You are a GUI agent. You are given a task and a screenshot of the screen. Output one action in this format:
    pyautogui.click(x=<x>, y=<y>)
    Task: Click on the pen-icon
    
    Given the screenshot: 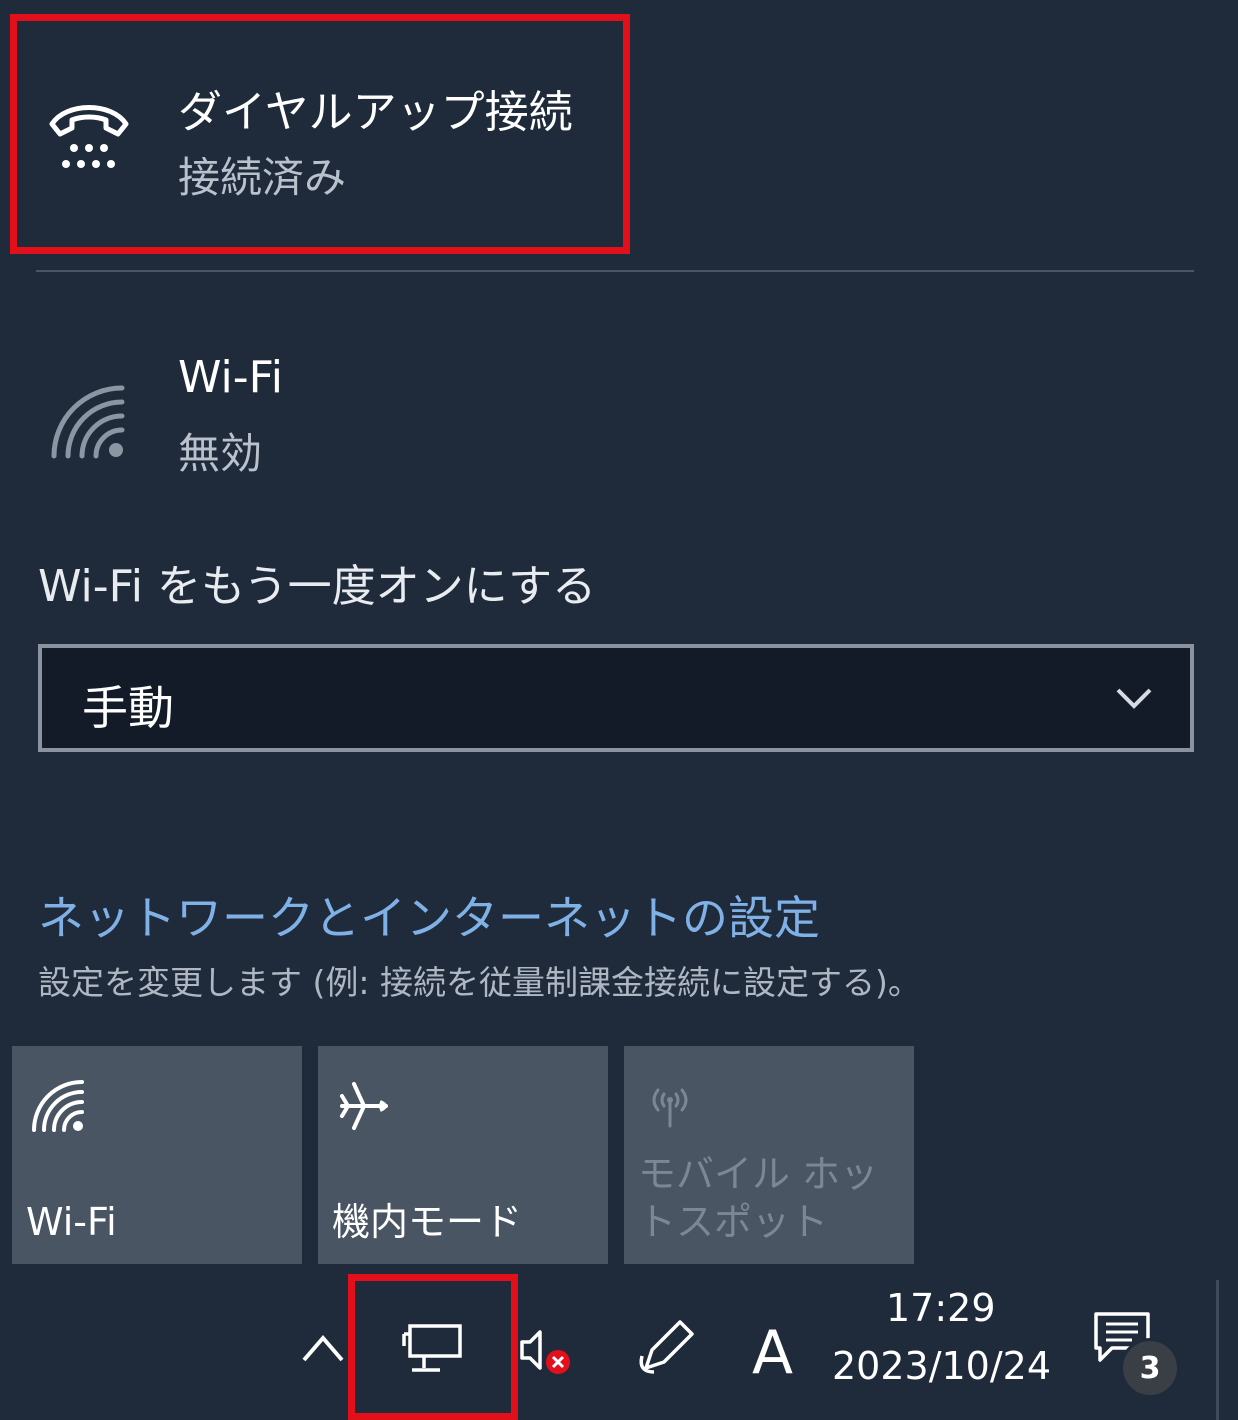 What is the action you would take?
    pyautogui.click(x=667, y=1347)
    